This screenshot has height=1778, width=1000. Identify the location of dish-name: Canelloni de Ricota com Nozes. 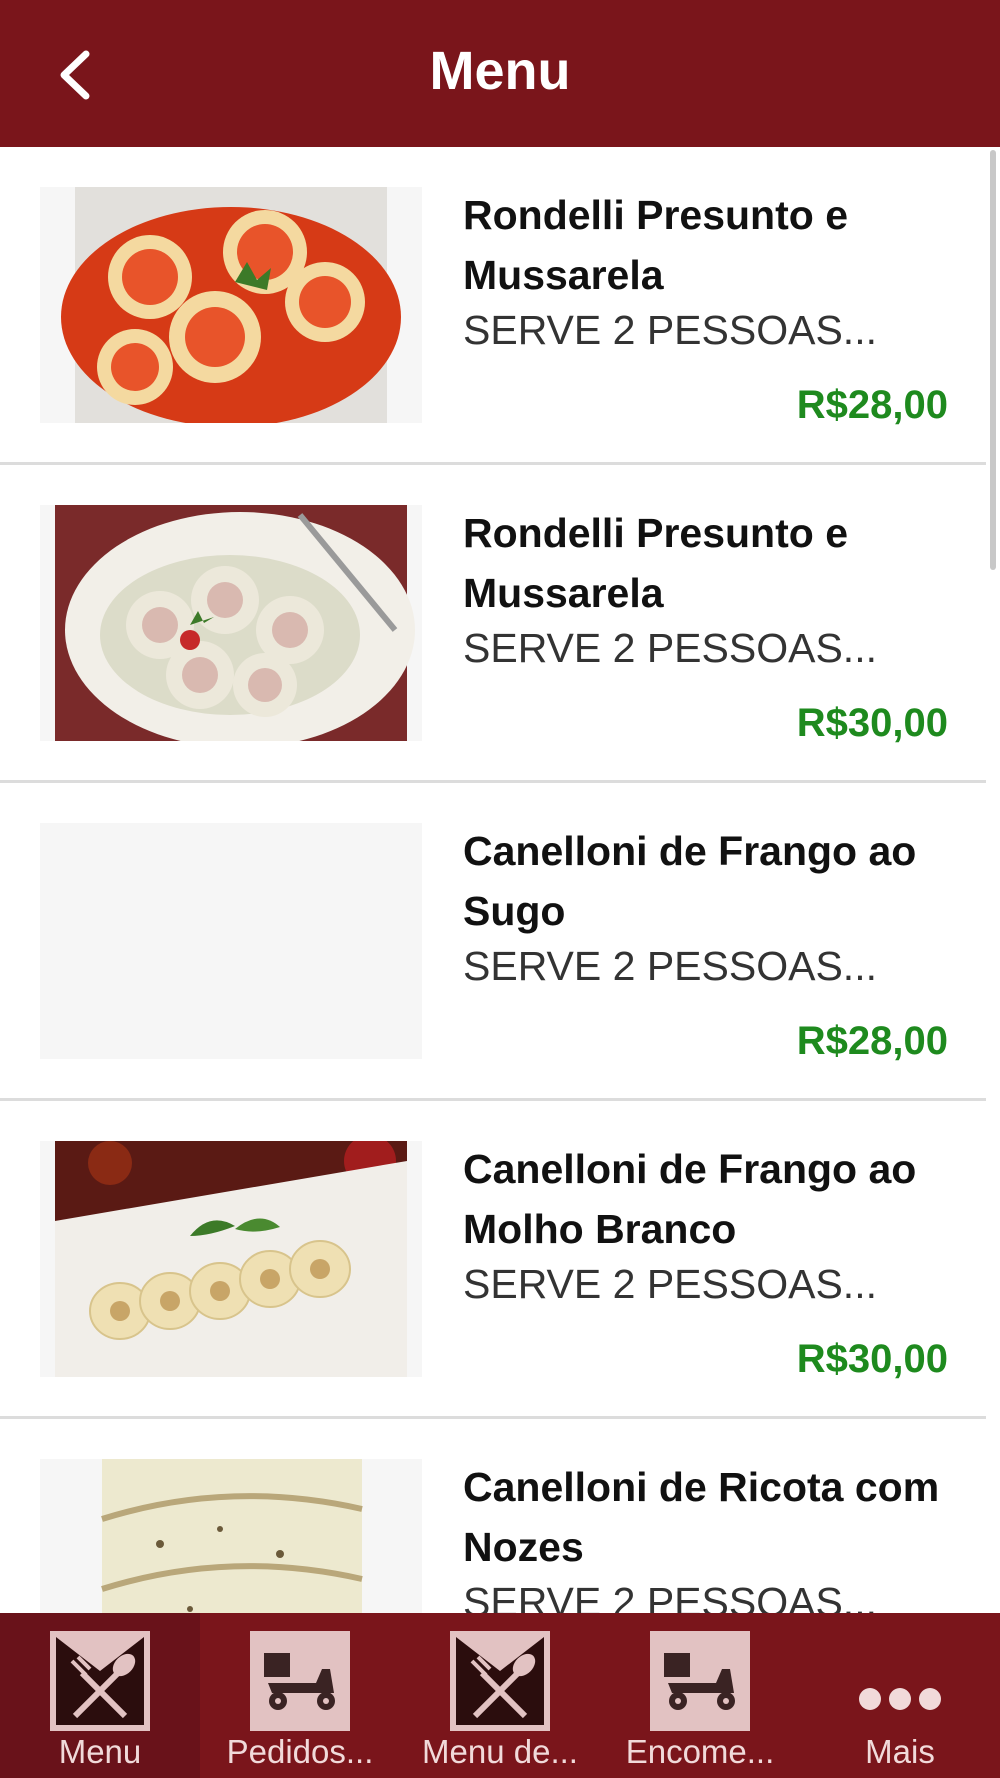
(701, 1517).